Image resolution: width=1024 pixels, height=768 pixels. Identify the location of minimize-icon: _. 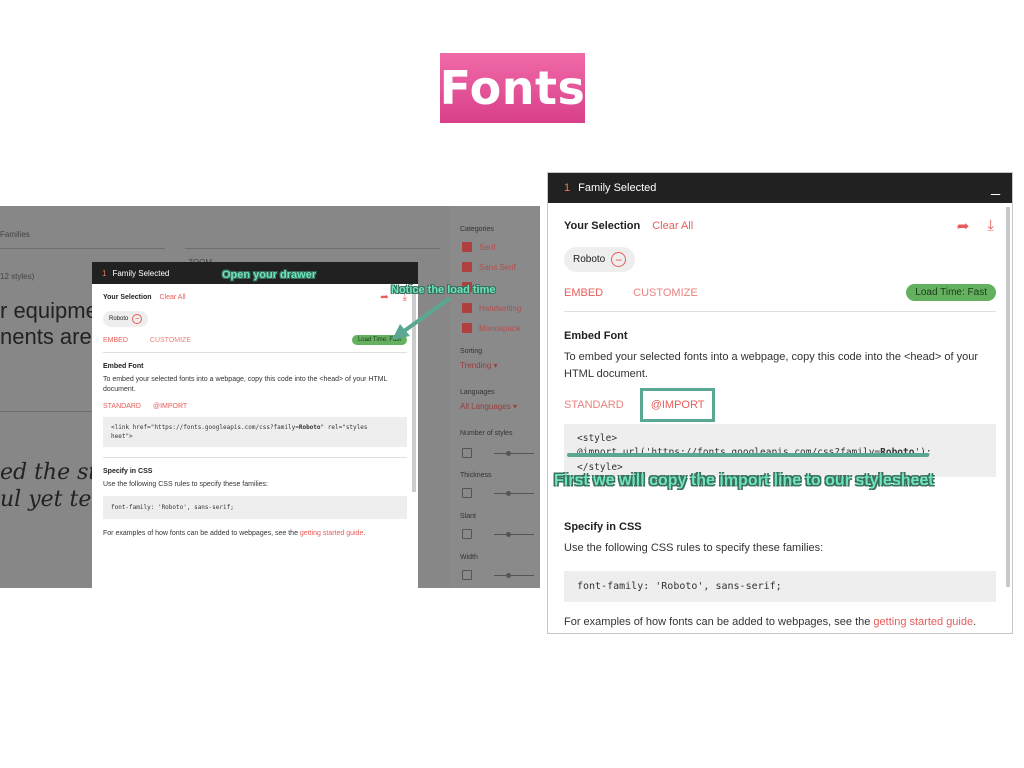
(995, 188).